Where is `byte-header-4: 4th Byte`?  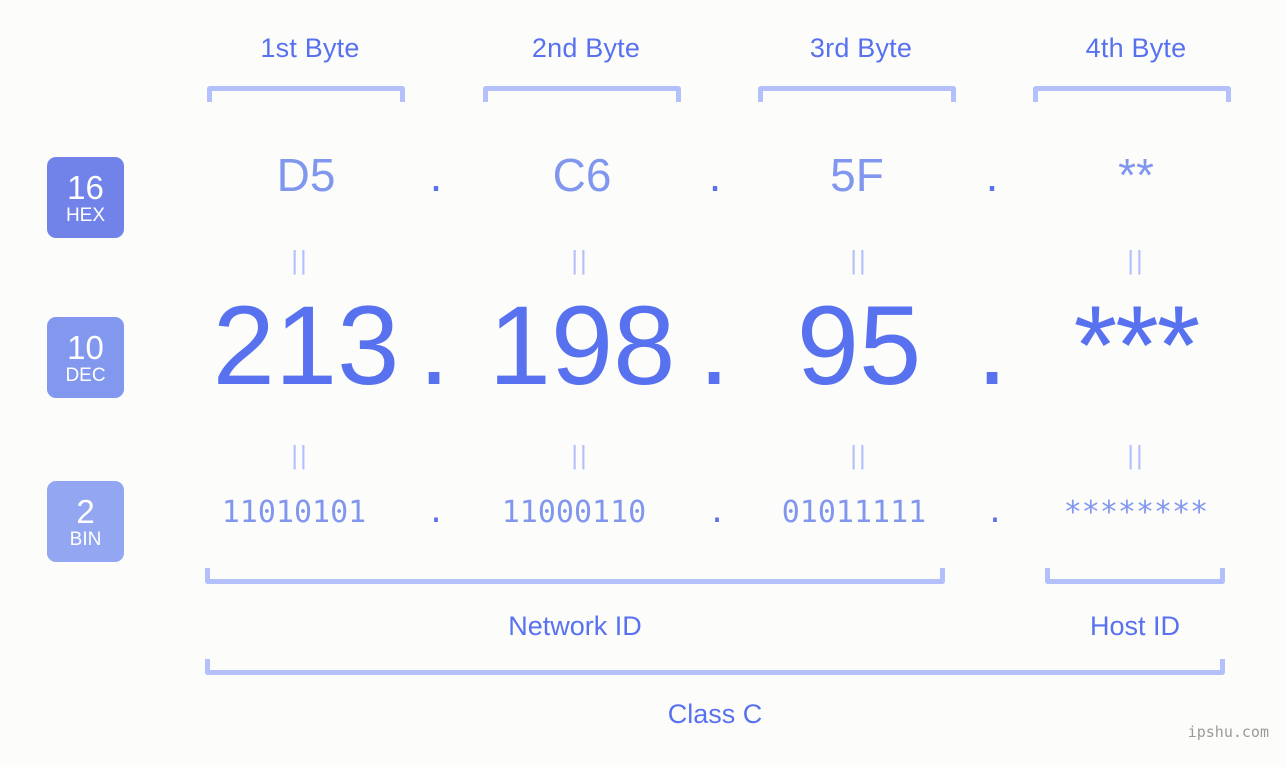 byte-header-4: 4th Byte is located at coordinates (1136, 48).